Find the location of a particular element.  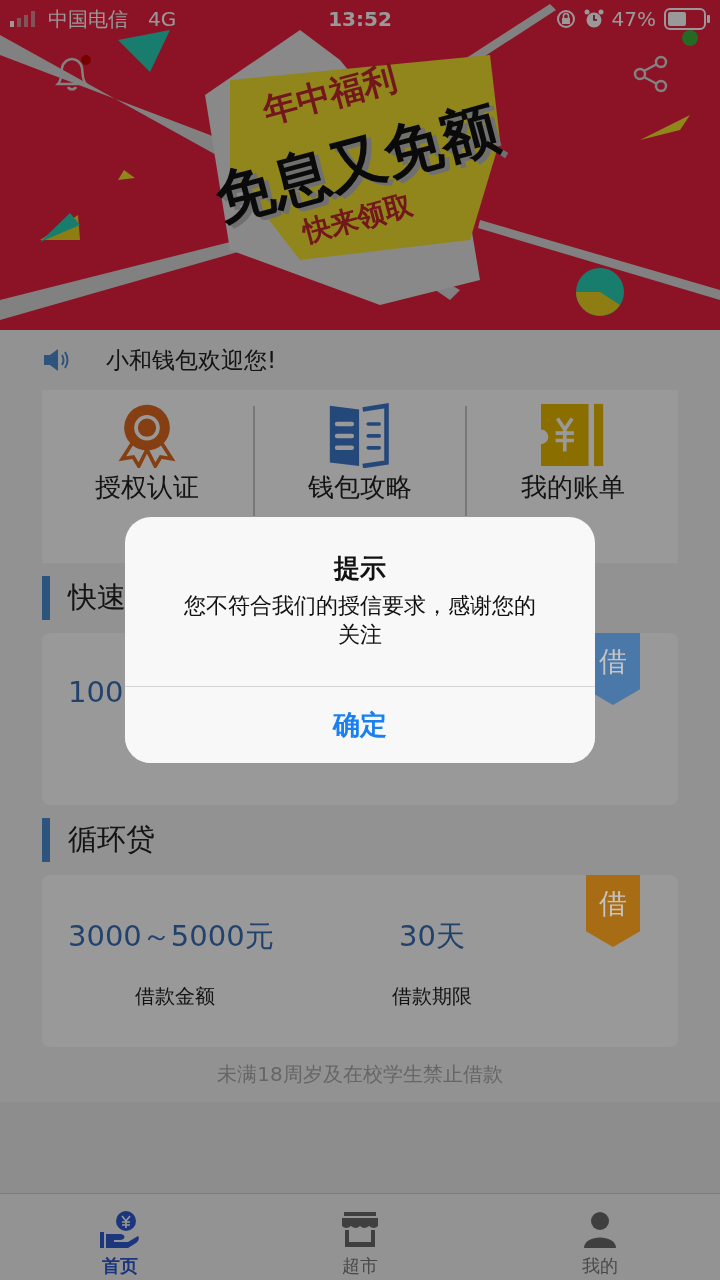

dot-decoration is located at coordinates (690, 38).